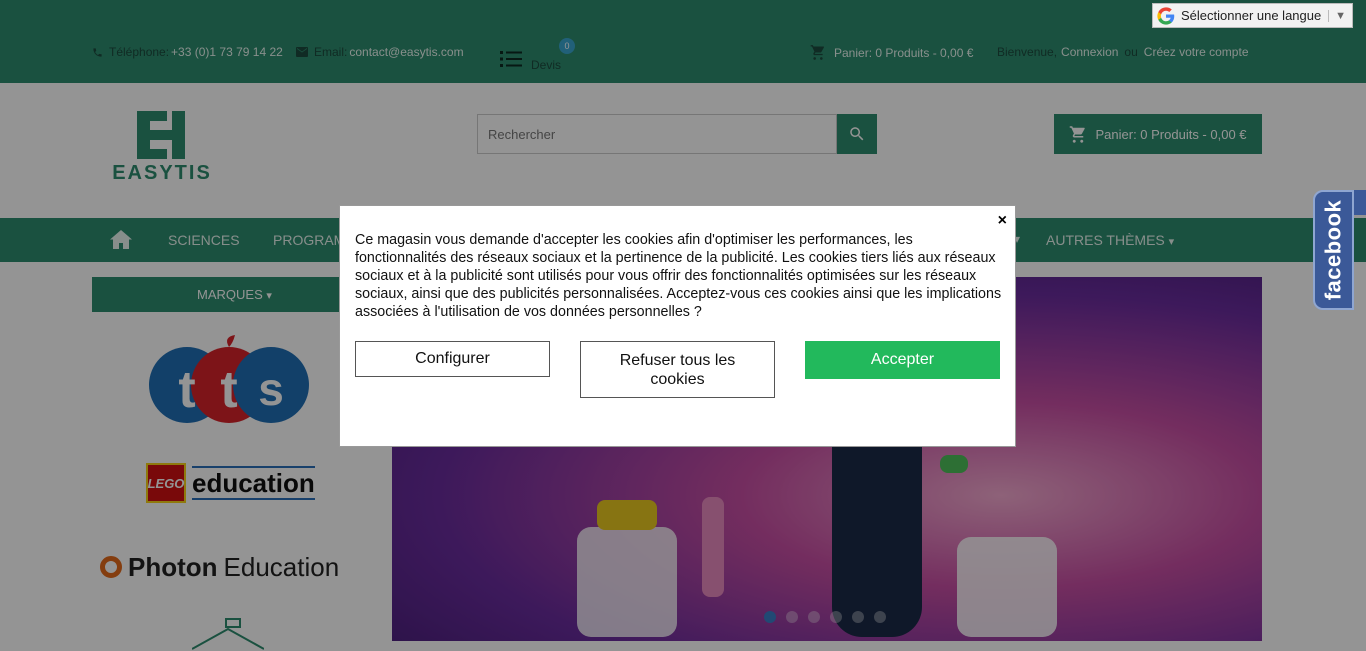 The height and width of the screenshot is (651, 1366). I want to click on language-label: Sélectionner une langue, so click(1251, 15).